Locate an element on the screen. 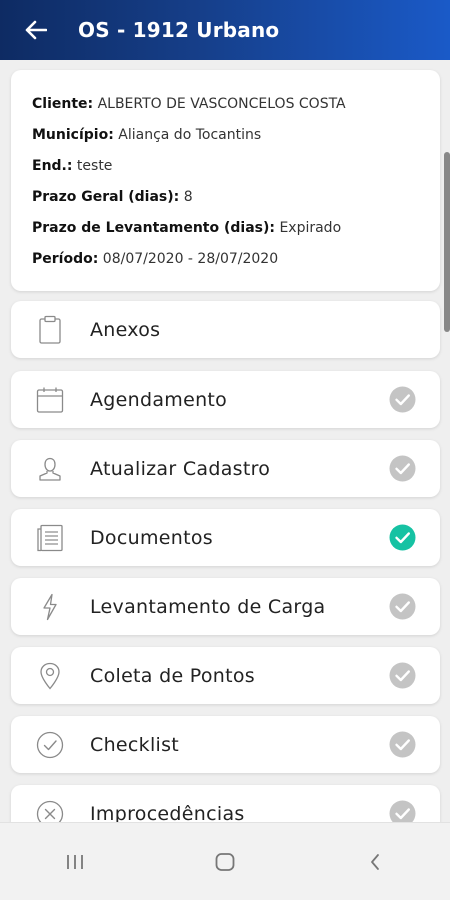 The width and height of the screenshot is (450, 900). info-periodo: Período: 08/07/2020 - 28/07/2020 is located at coordinates (225, 262).